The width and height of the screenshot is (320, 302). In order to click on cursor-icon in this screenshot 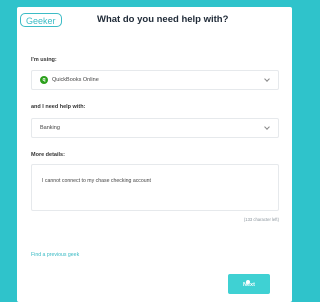, I will do `click(248, 282)`.